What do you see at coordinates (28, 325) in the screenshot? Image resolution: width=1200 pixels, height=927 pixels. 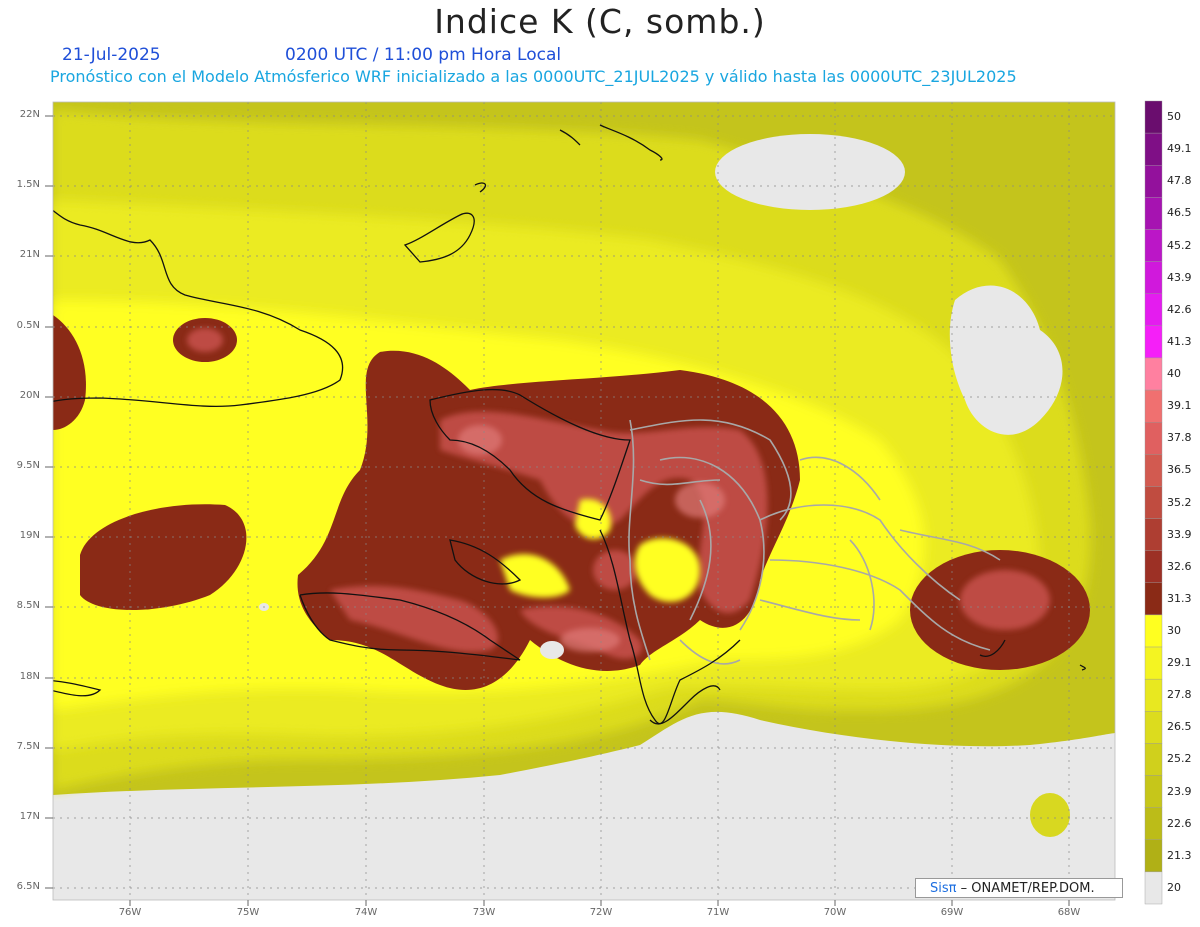 I see `lat-label: 0.5N` at bounding box center [28, 325].